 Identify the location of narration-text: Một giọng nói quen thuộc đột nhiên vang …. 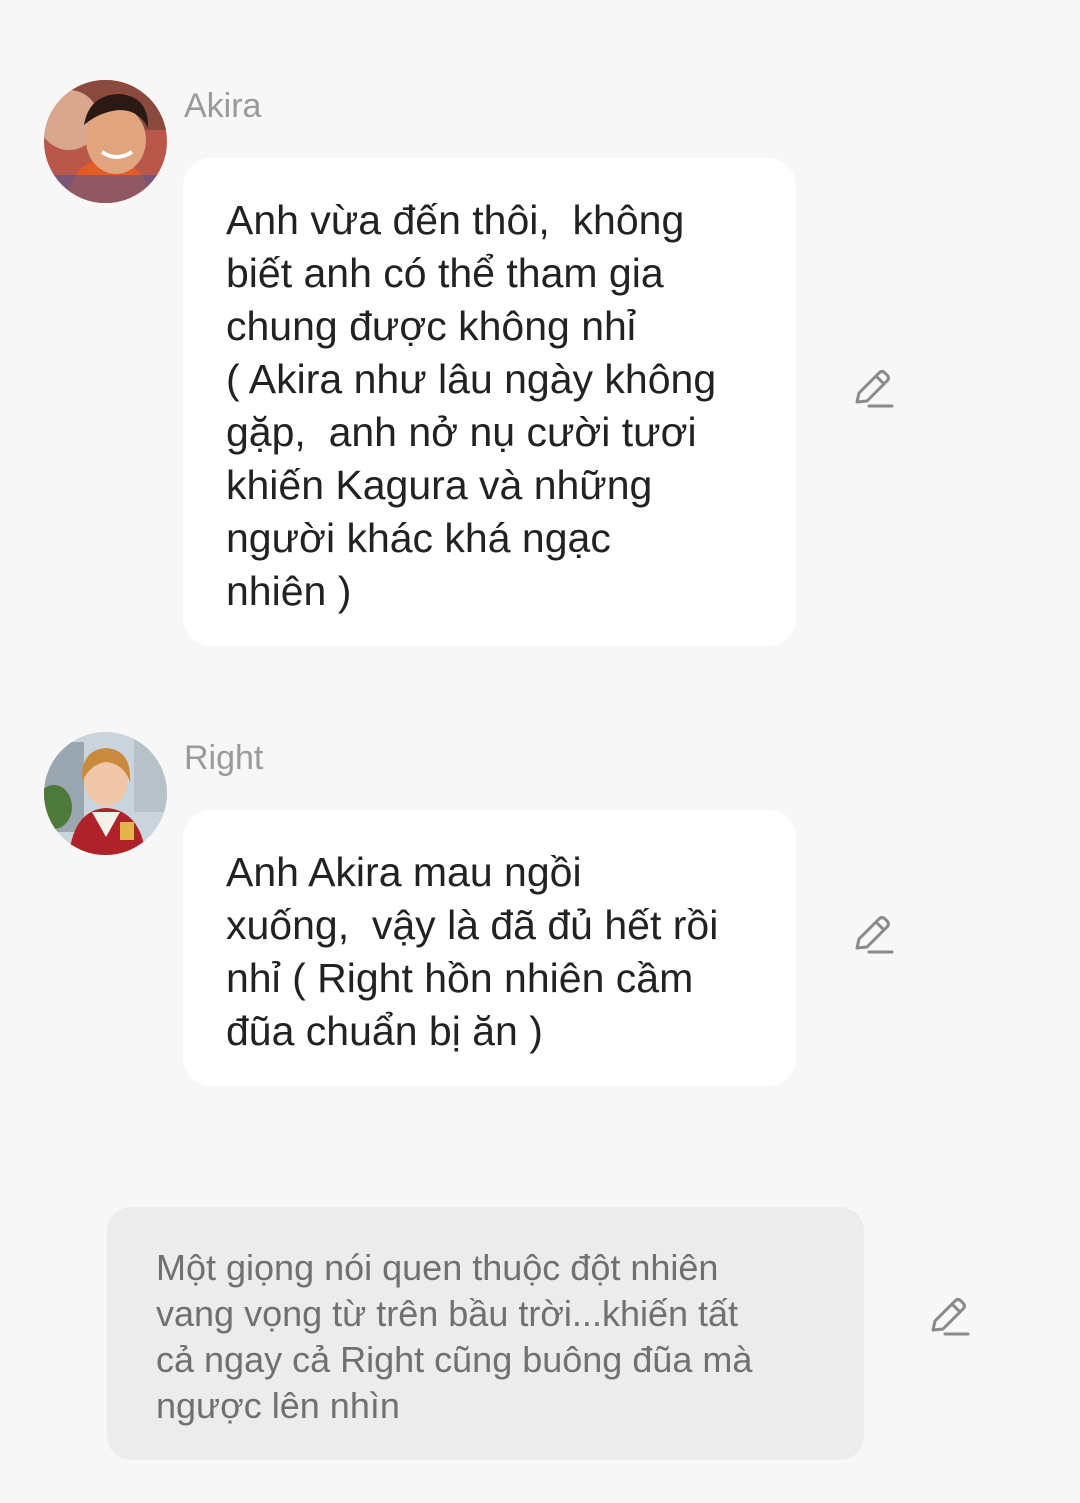
(454, 1336).